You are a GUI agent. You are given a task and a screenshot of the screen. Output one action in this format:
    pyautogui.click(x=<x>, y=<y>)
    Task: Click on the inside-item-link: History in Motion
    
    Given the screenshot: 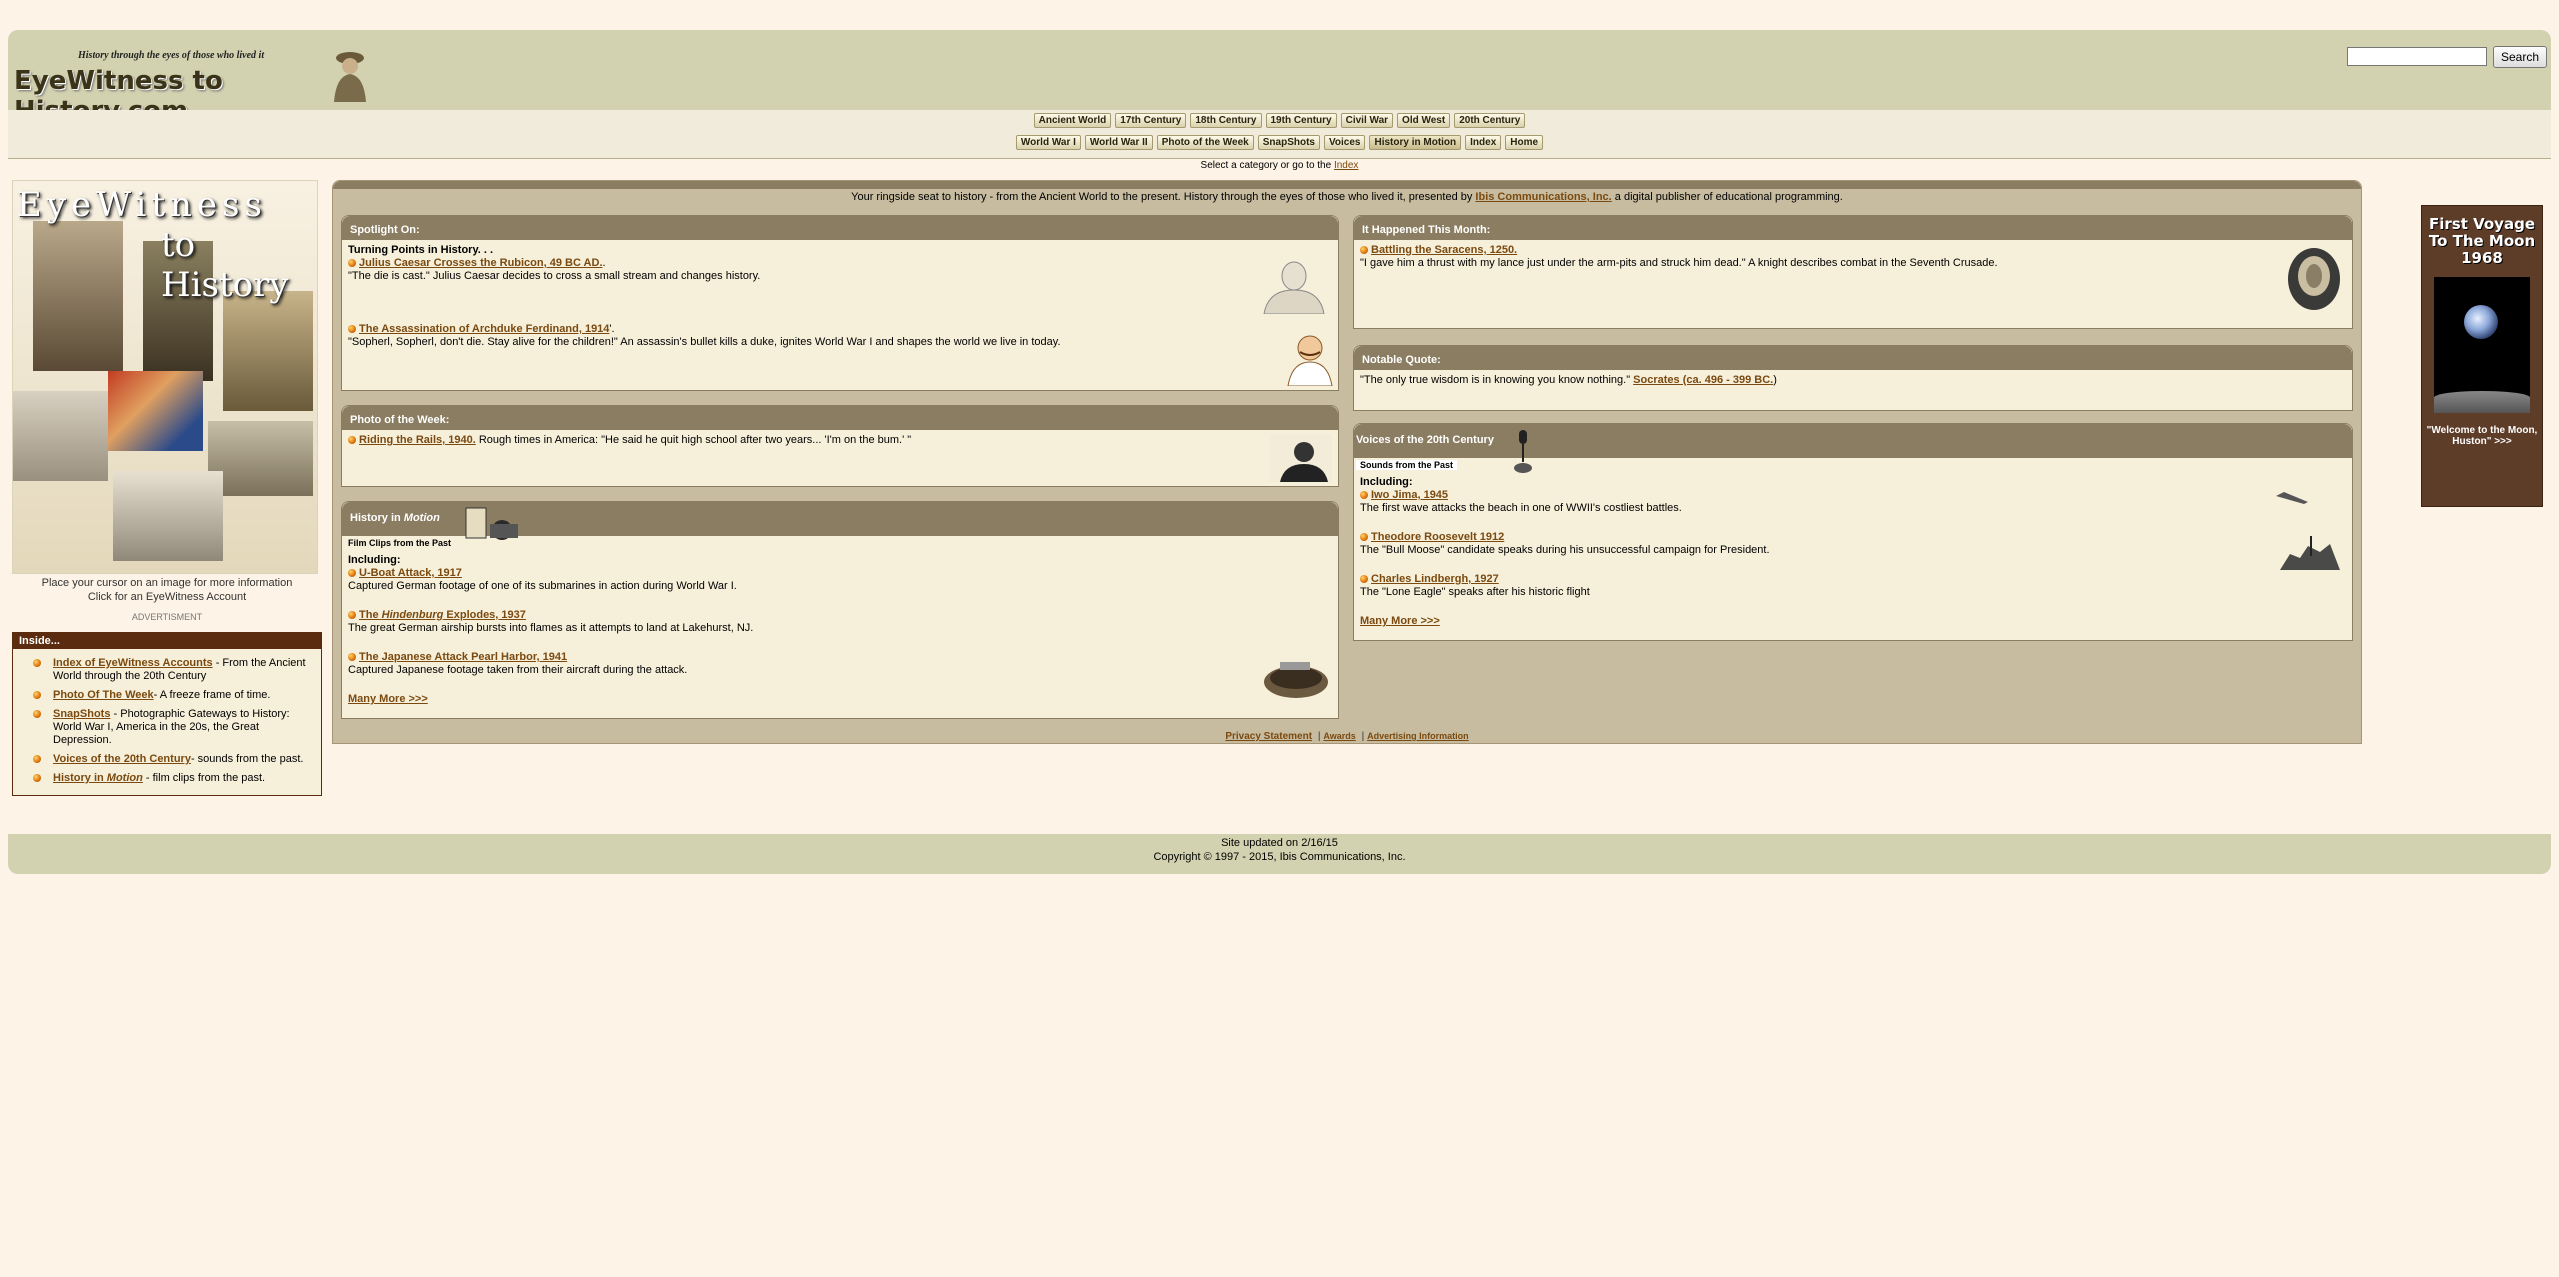 What is the action you would take?
    pyautogui.click(x=98, y=778)
    